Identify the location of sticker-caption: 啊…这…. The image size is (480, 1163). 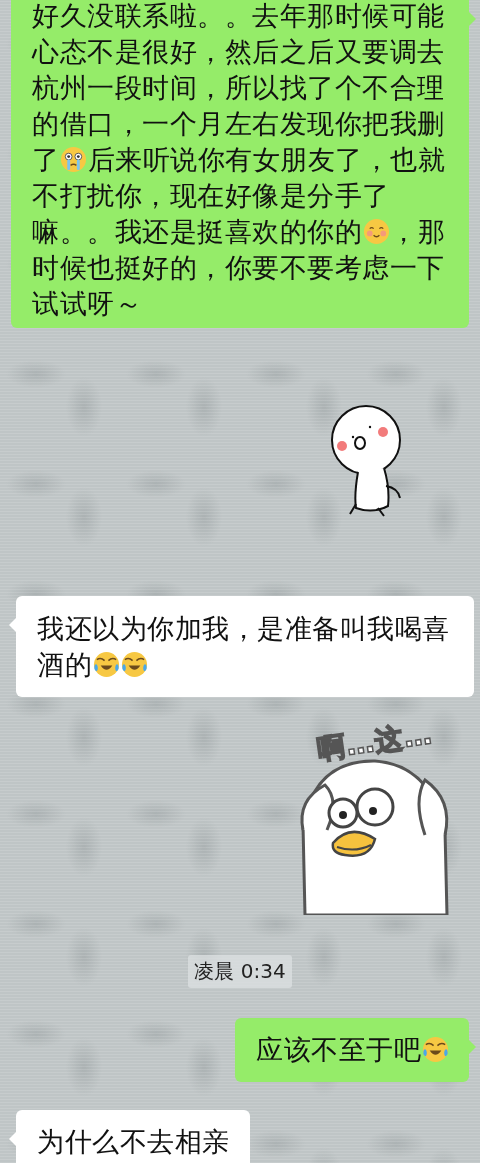
(375, 742).